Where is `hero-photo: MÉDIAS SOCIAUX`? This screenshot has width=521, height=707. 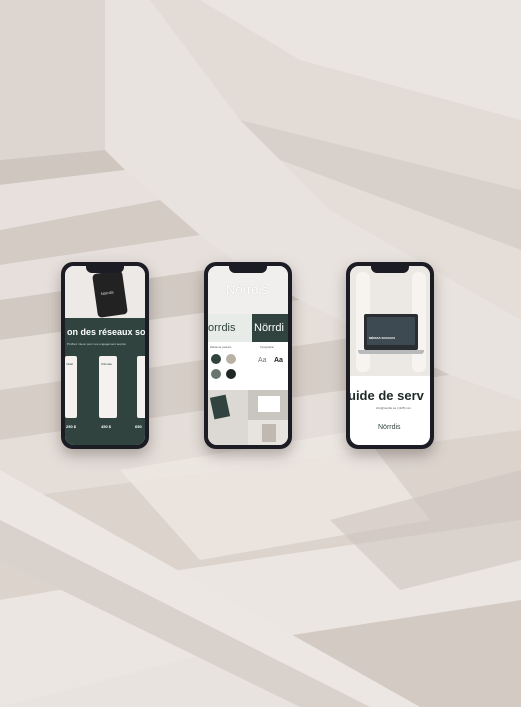
hero-photo: MÉDIAS SOCIAUX is located at coordinates (390, 321).